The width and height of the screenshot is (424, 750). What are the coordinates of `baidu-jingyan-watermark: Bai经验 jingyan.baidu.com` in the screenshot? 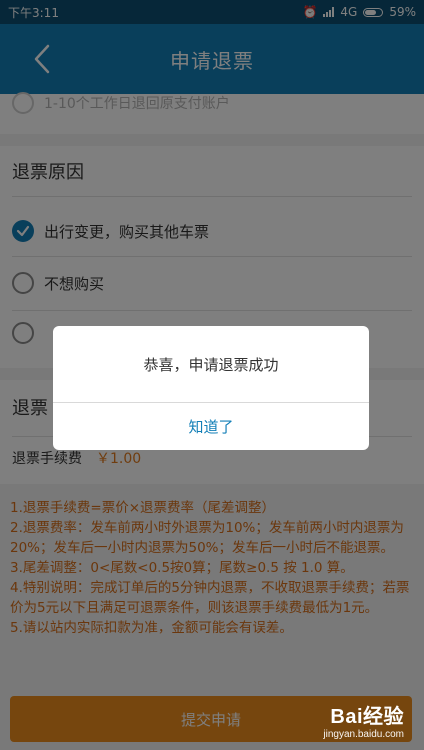 It's located at (363, 720).